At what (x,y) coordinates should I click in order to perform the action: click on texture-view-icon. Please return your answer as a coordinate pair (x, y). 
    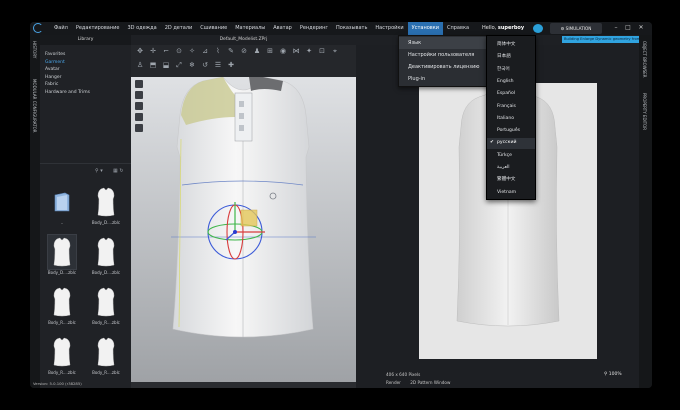
    Looking at the image, I should click on (139, 128).